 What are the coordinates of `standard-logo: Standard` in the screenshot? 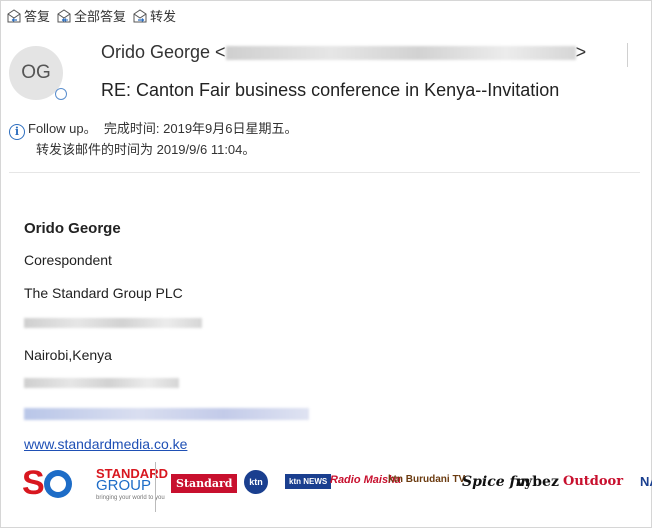 It's located at (204, 483).